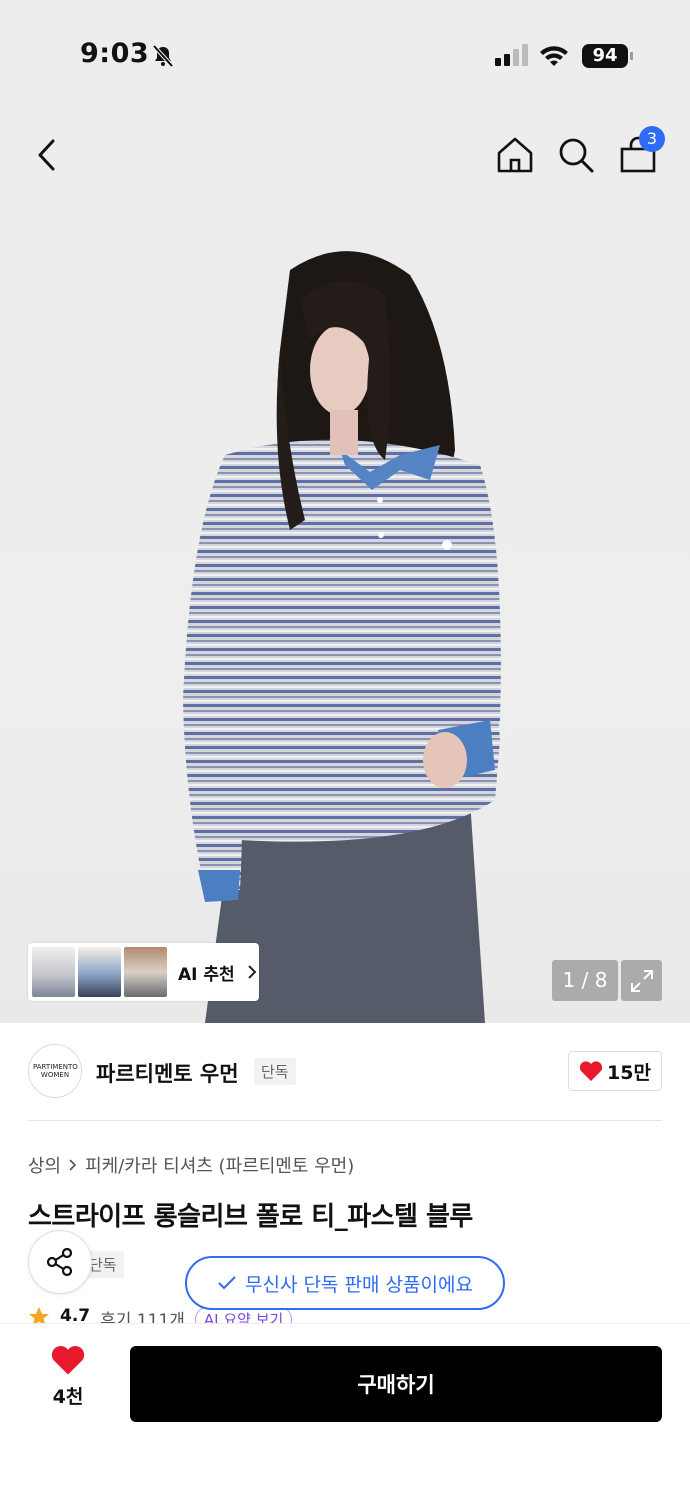 The width and height of the screenshot is (690, 1500). Describe the element at coordinates (345, 1120) in the screenshot. I see `divider` at that location.